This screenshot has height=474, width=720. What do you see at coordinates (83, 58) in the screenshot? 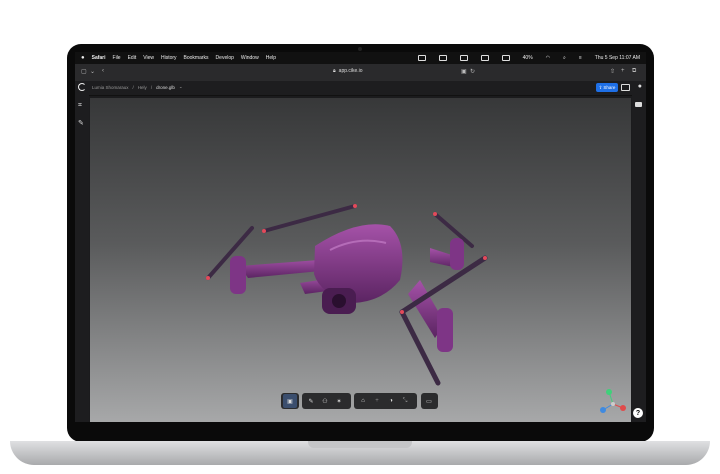
I see `apple-menu-icon: ●` at bounding box center [83, 58].